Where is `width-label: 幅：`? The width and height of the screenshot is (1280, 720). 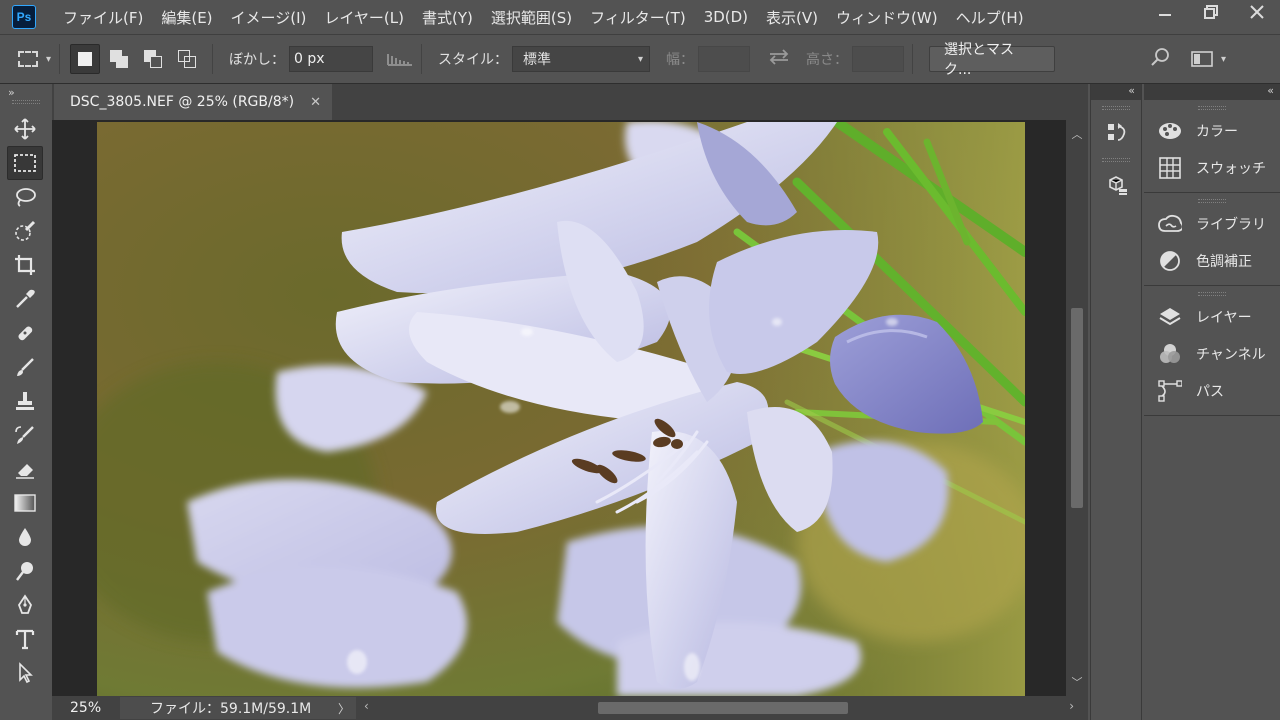
width-label: 幅： is located at coordinates (680, 60).